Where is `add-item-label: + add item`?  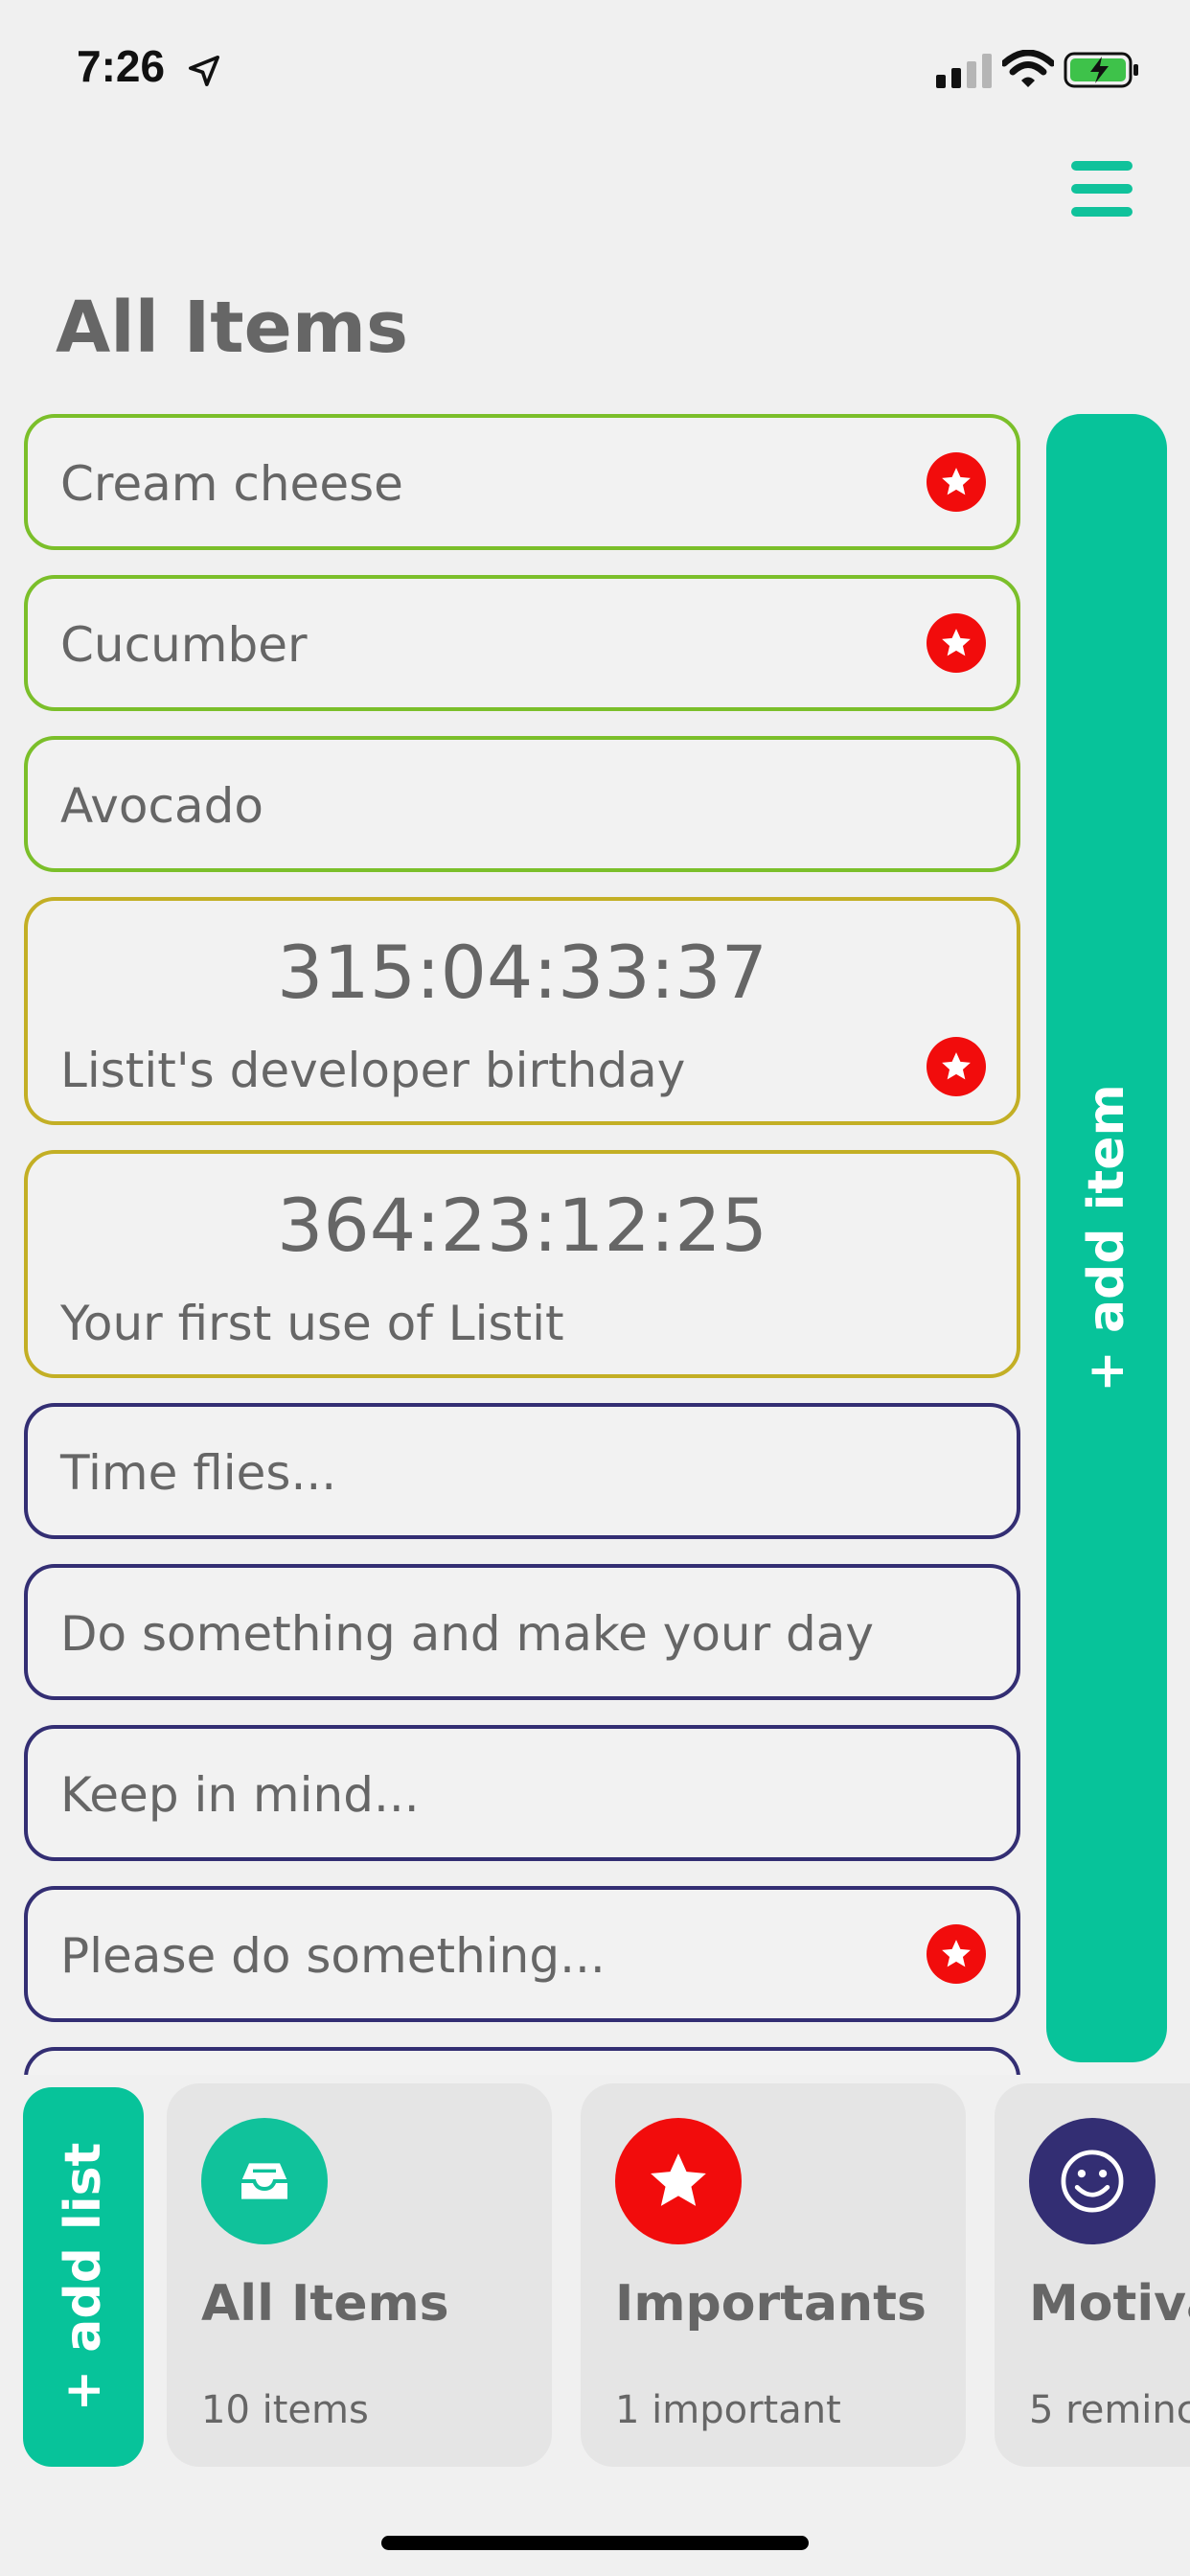
add-item-label: + add item is located at coordinates (1106, 1238).